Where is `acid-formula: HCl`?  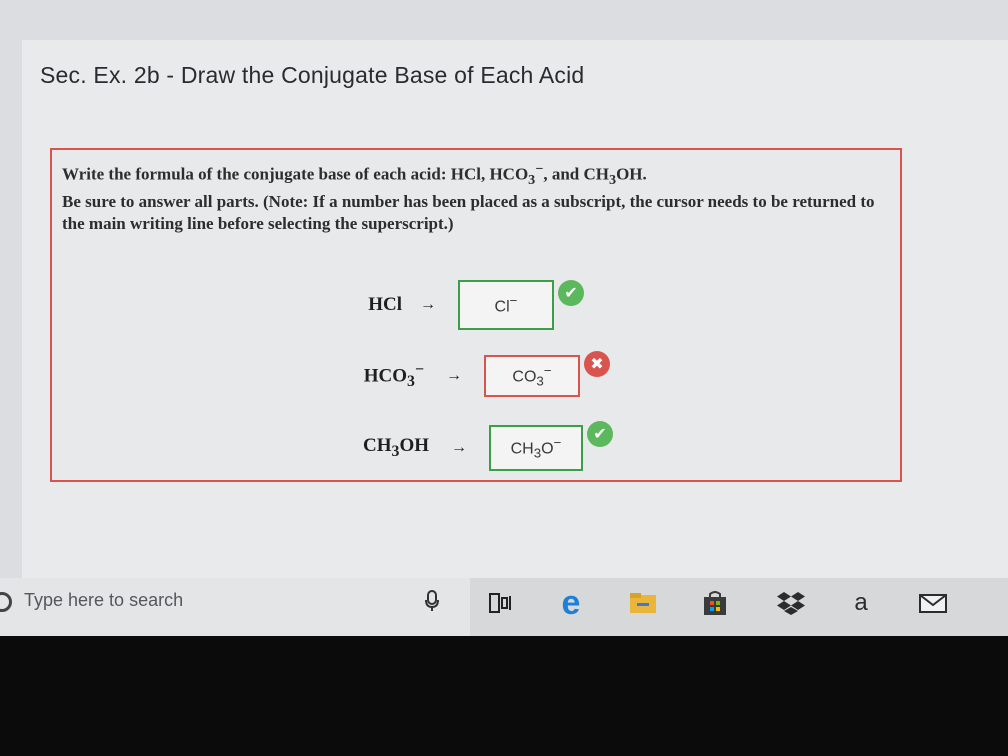
acid-formula: HCl is located at coordinates (385, 304).